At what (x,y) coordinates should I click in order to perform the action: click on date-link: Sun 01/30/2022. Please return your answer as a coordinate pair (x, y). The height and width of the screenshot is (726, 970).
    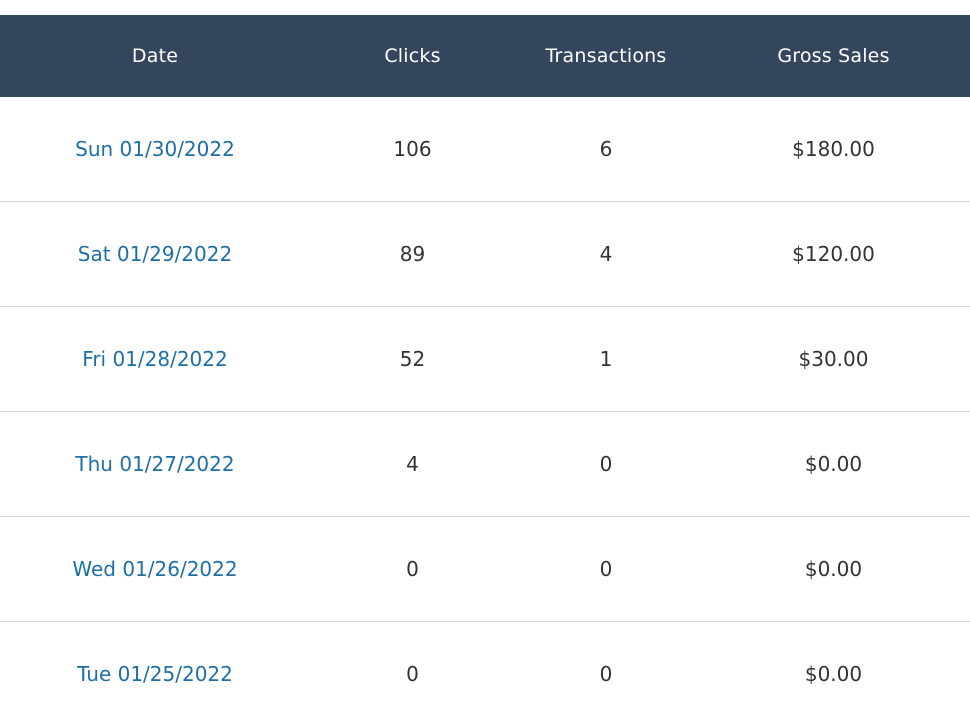
    Looking at the image, I should click on (155, 149).